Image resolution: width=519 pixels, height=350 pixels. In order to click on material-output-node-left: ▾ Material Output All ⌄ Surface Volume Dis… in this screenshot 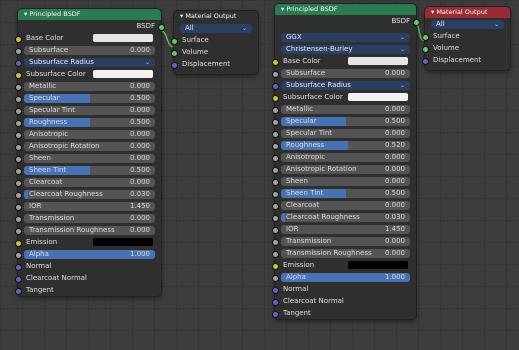, I will do `click(214, 42)`.